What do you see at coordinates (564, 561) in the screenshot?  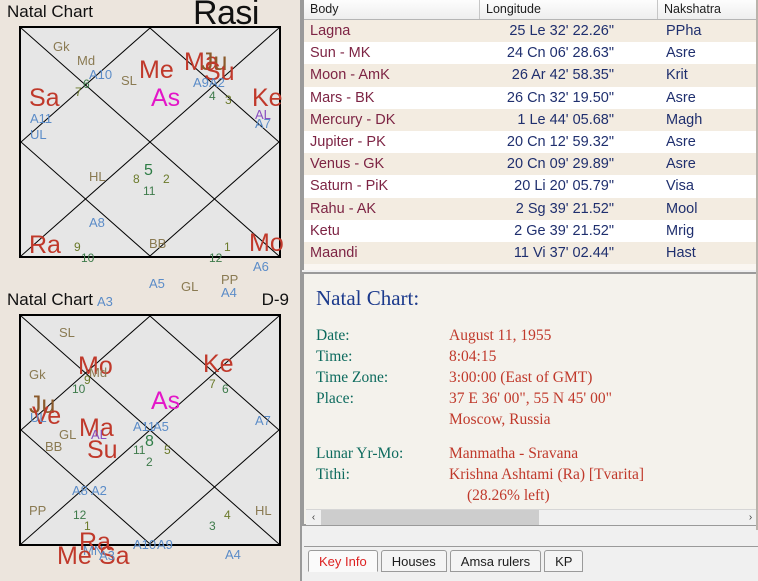 I see `tab-kp: KP` at bounding box center [564, 561].